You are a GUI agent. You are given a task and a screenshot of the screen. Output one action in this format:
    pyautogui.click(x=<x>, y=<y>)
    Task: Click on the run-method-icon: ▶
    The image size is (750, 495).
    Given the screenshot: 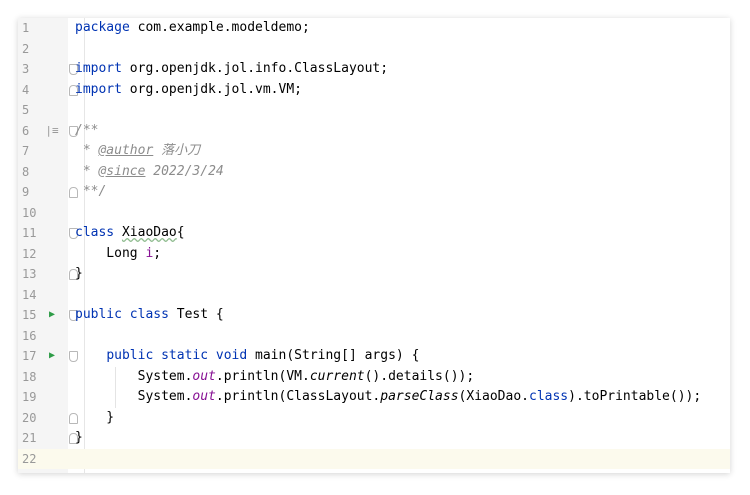 What is the action you would take?
    pyautogui.click(x=52, y=356)
    